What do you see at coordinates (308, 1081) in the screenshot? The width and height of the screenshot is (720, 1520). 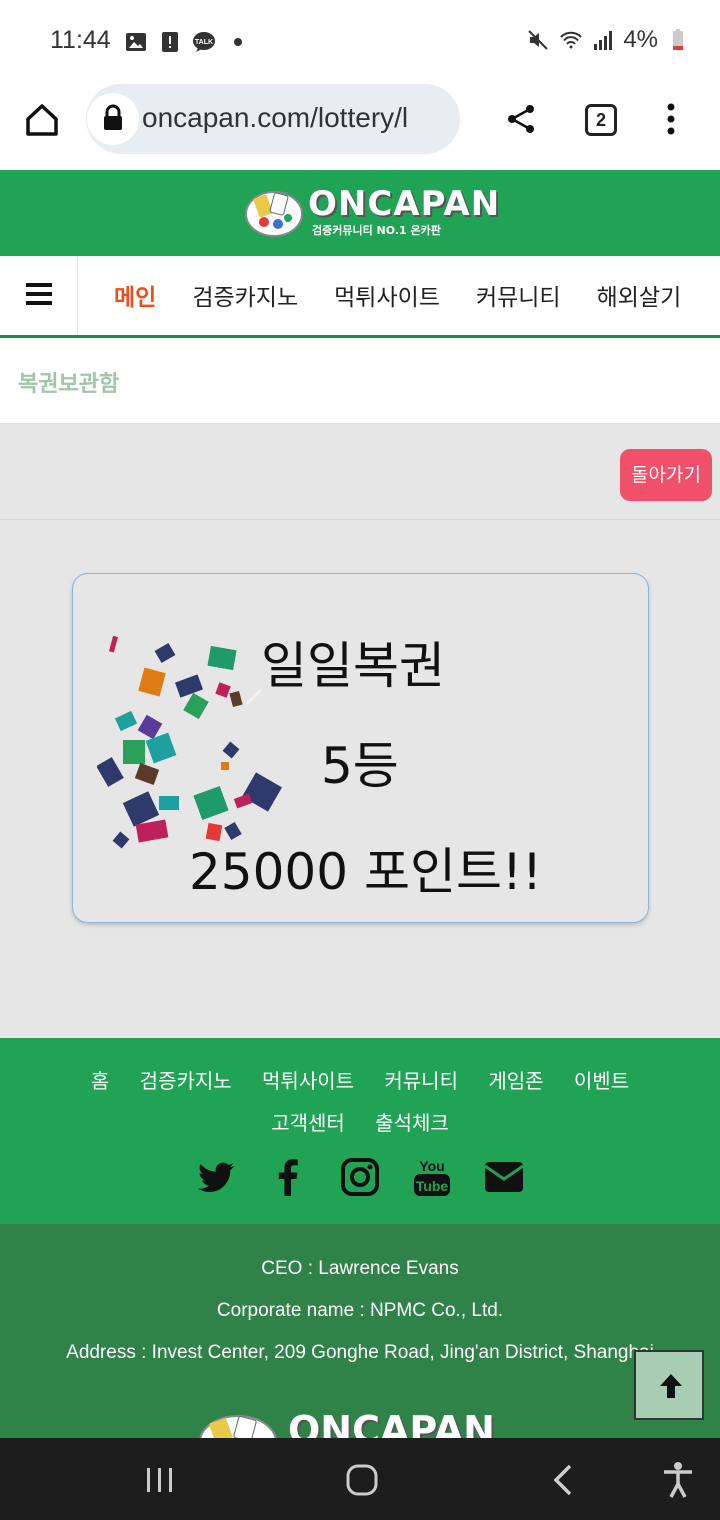 I see `footer-link-scam-sites: 먹튀사이트` at bounding box center [308, 1081].